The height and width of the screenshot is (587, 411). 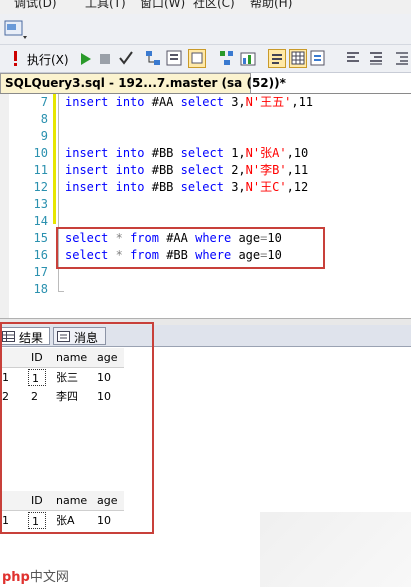 I want to click on results-to-grid-icon, so click(x=298, y=58).